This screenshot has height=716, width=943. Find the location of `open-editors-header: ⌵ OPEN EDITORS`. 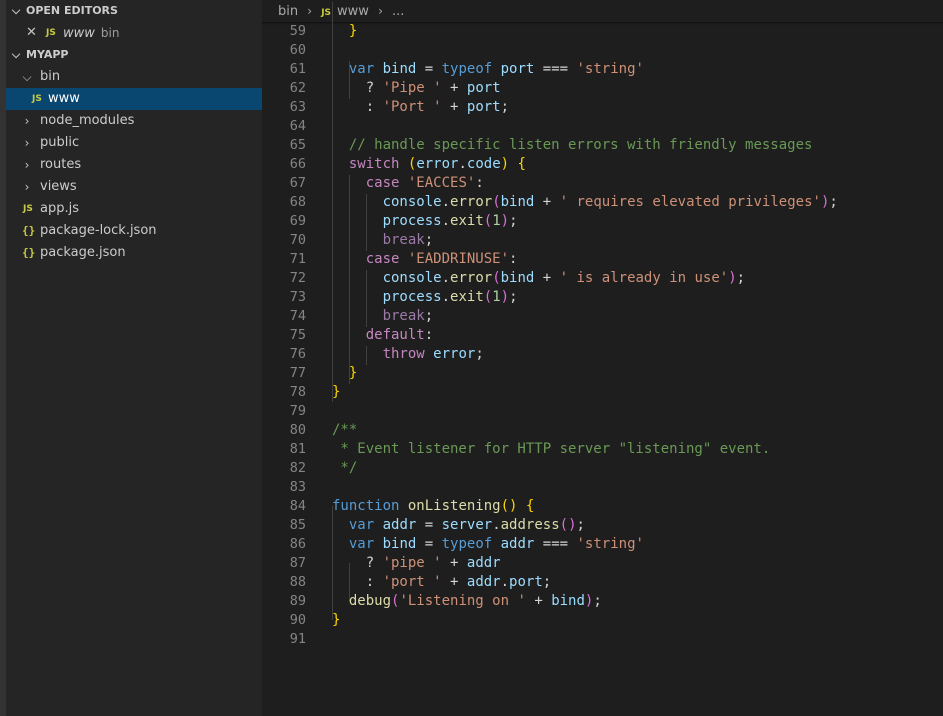

open-editors-header: ⌵ OPEN EDITORS is located at coordinates (134, 11).